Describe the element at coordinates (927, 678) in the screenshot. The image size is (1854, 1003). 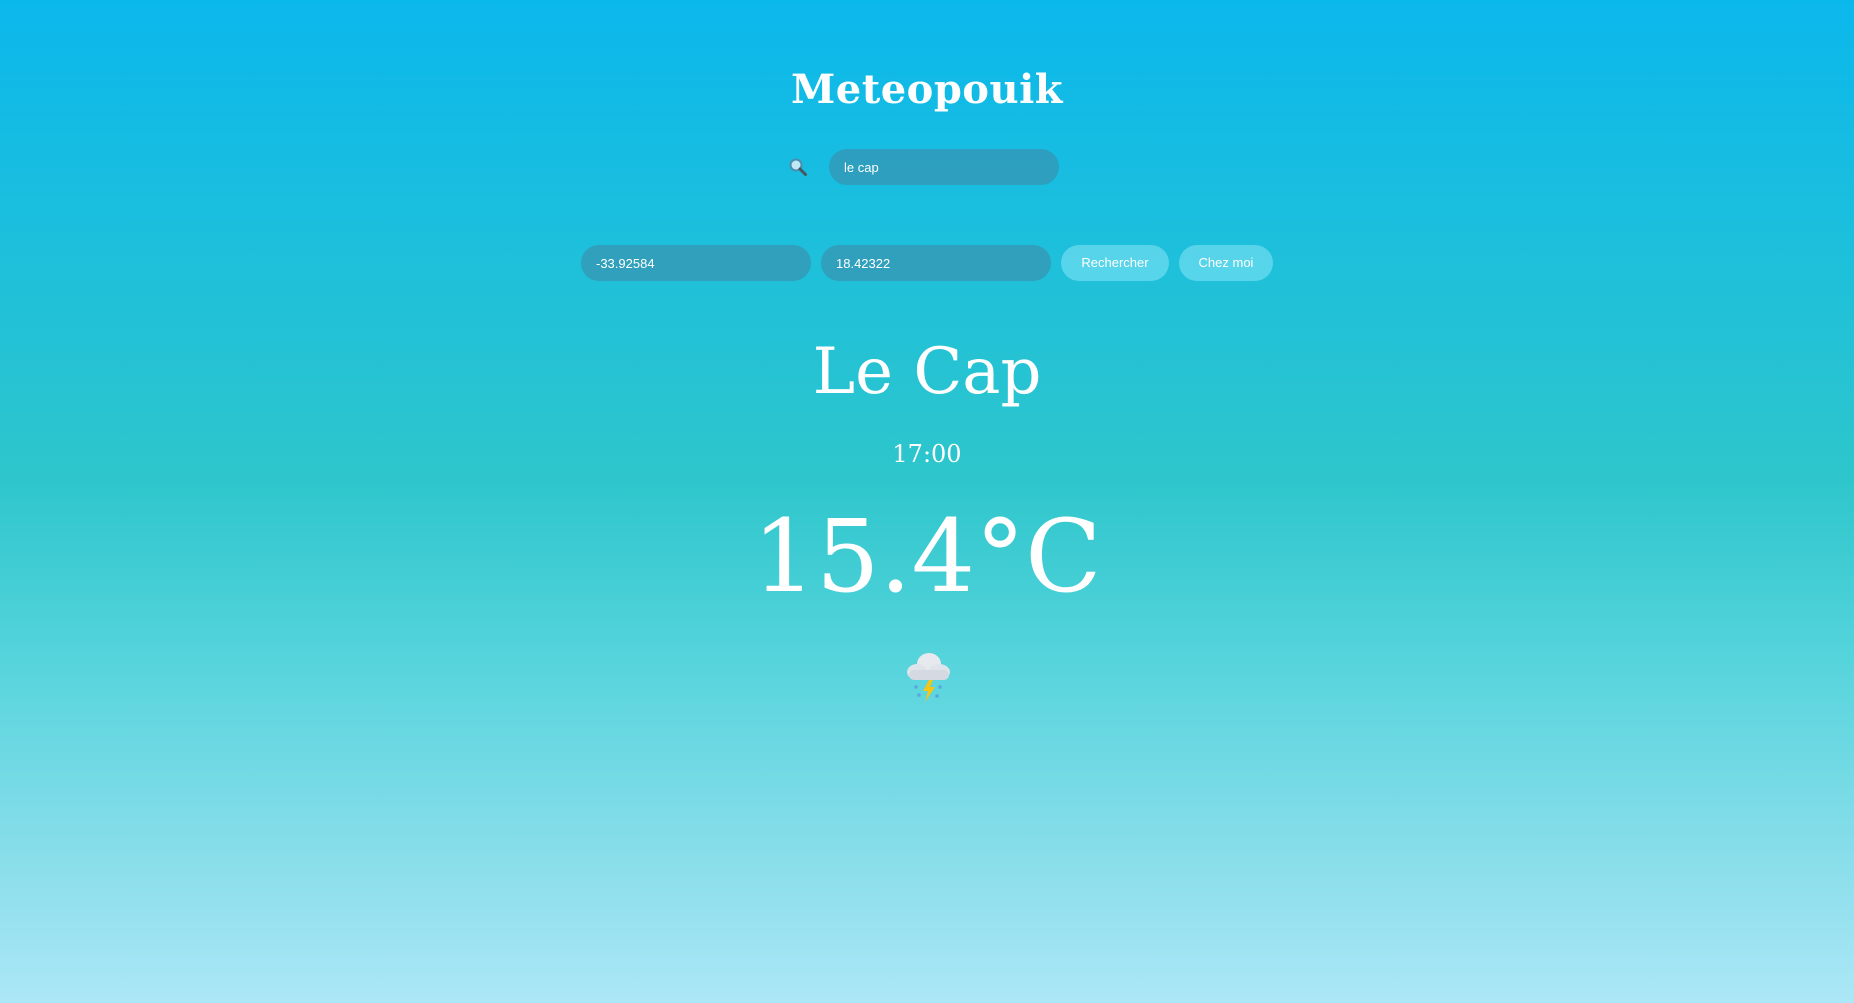
I see `thunderstorm-snow-cloud-icon` at that location.